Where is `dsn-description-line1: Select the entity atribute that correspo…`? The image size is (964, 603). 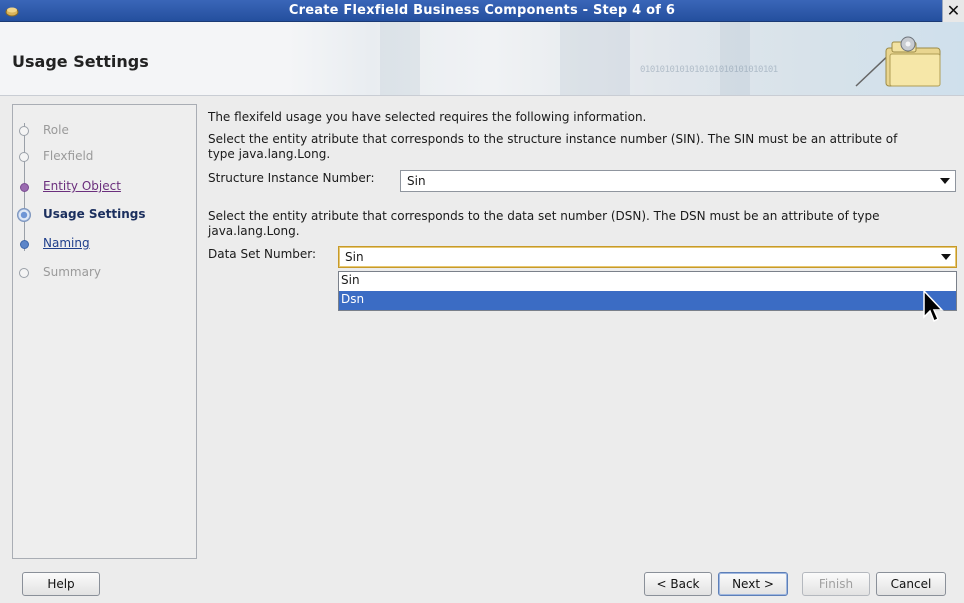
dsn-description-line1: Select the entity atribute that correspo… is located at coordinates (544, 216).